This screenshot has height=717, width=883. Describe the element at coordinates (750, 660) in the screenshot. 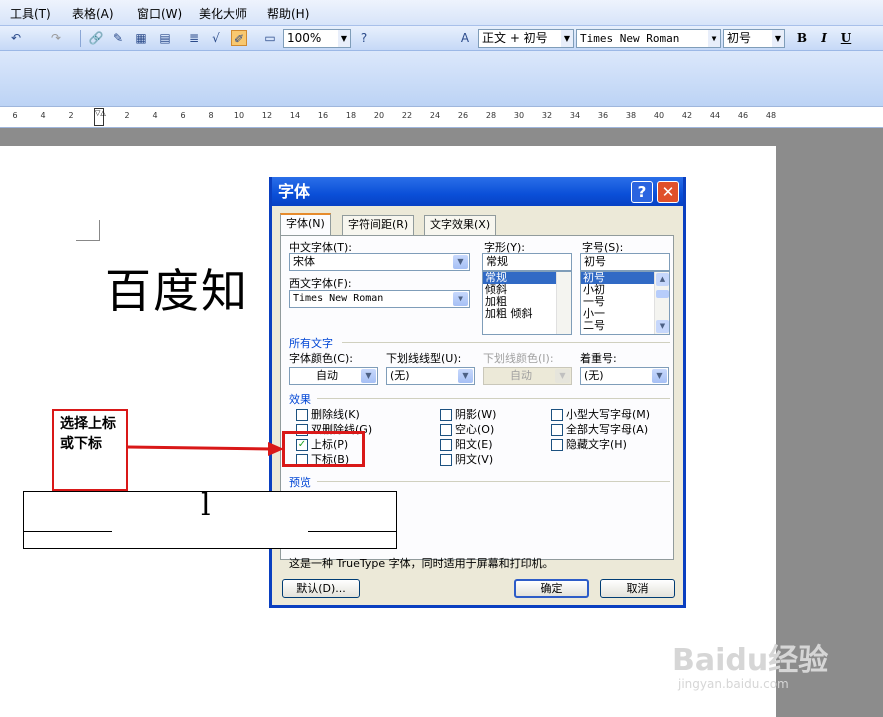

I see `watermark-logo: Baidu经验` at that location.